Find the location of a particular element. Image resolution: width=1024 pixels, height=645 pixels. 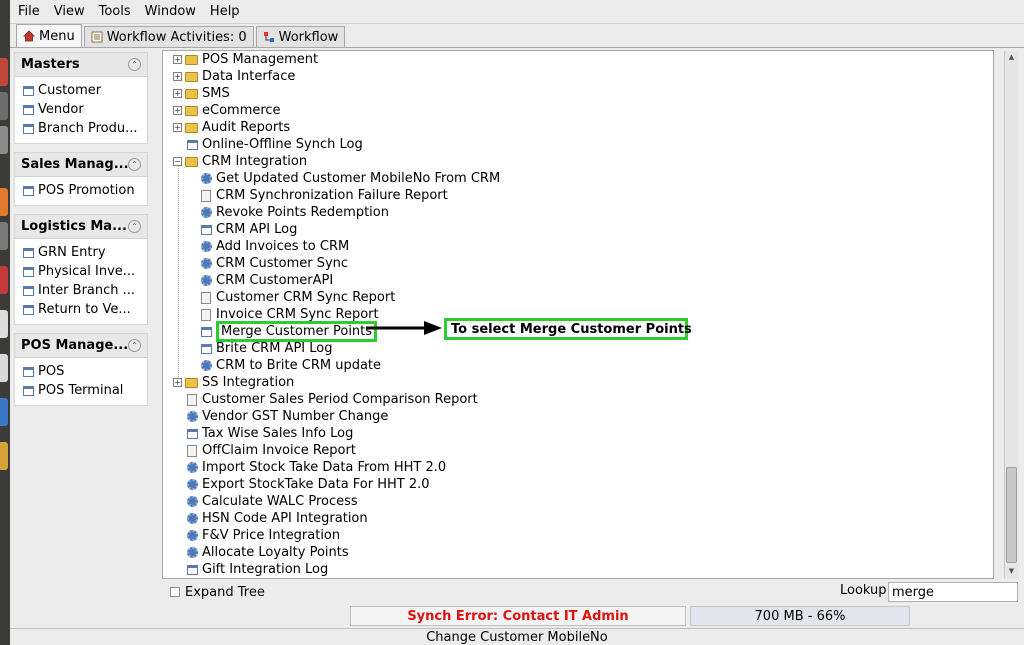

tree-item-merge-customer-points: Merge Customer Points is located at coordinates (289, 331).